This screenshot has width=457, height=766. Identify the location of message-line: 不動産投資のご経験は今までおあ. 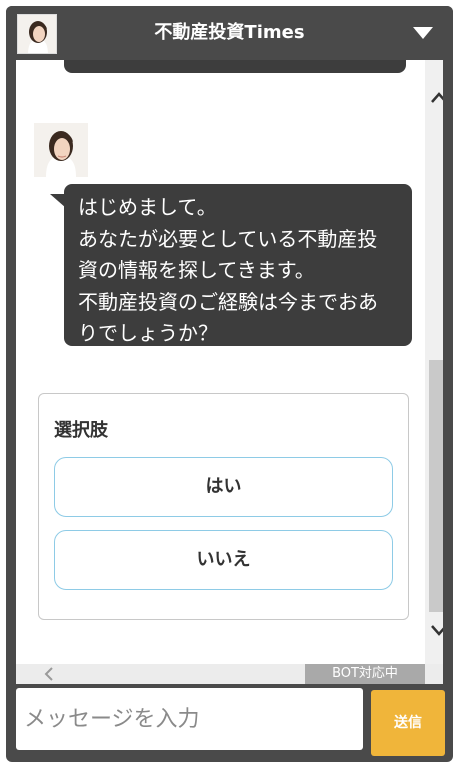
(228, 301).